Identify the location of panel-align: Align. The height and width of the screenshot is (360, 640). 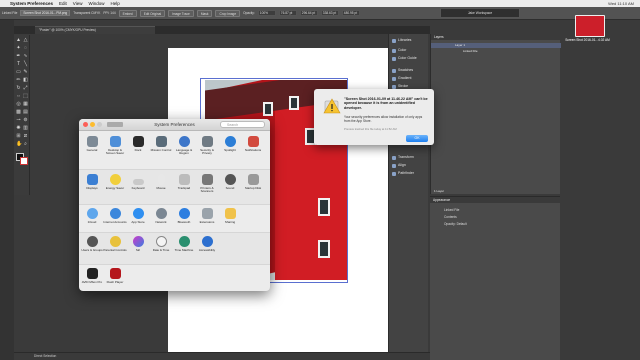
(399, 165).